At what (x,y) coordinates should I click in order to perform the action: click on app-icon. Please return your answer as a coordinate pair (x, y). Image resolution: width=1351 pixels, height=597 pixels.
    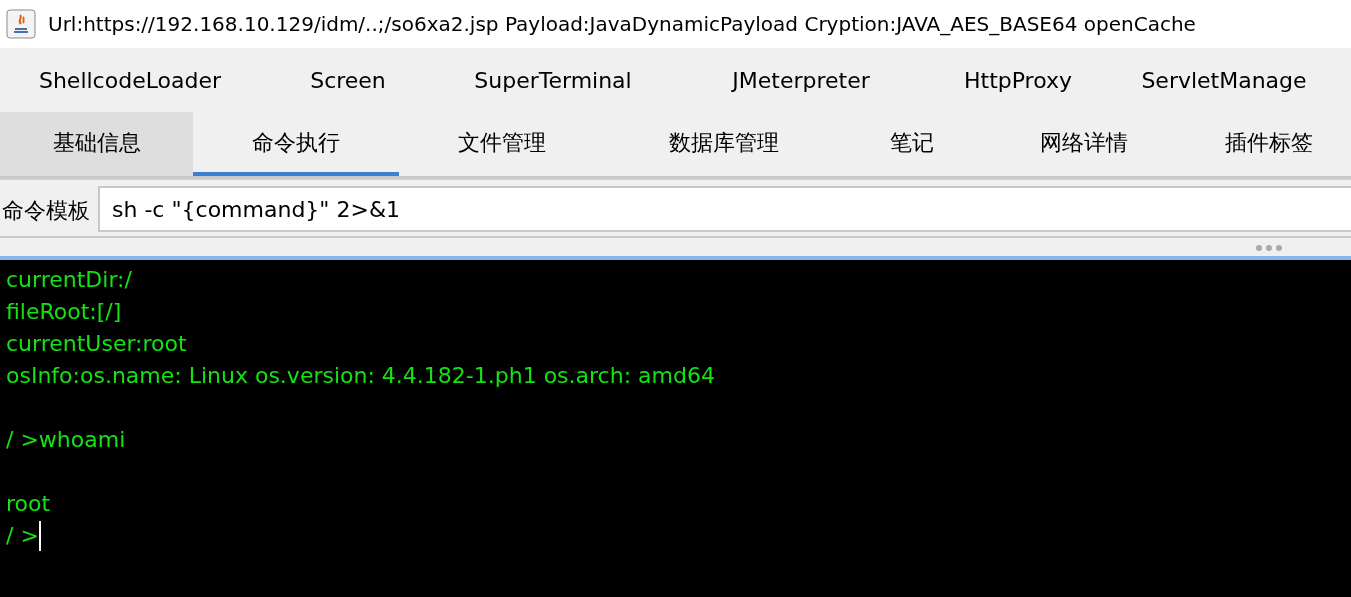
    Looking at the image, I should click on (21, 24).